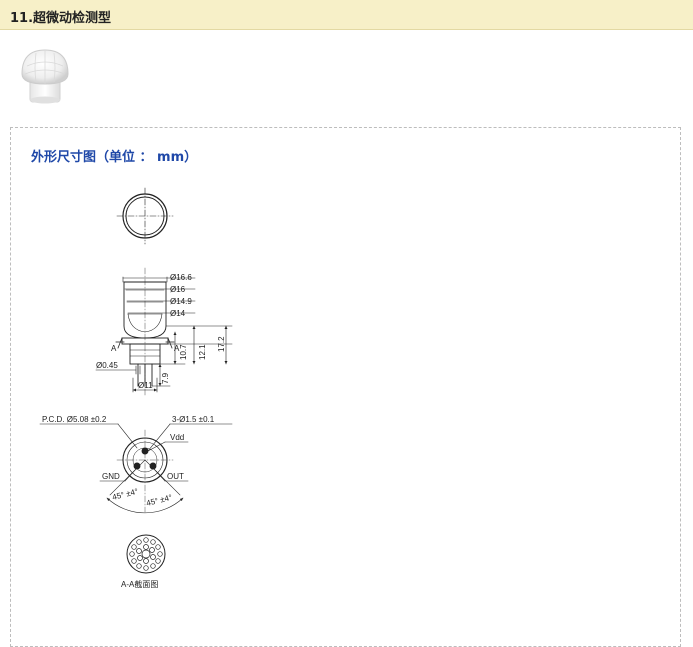  What do you see at coordinates (193, 419) in the screenshot?
I see `holes-label: 3-Ø1.5 ±0.1` at bounding box center [193, 419].